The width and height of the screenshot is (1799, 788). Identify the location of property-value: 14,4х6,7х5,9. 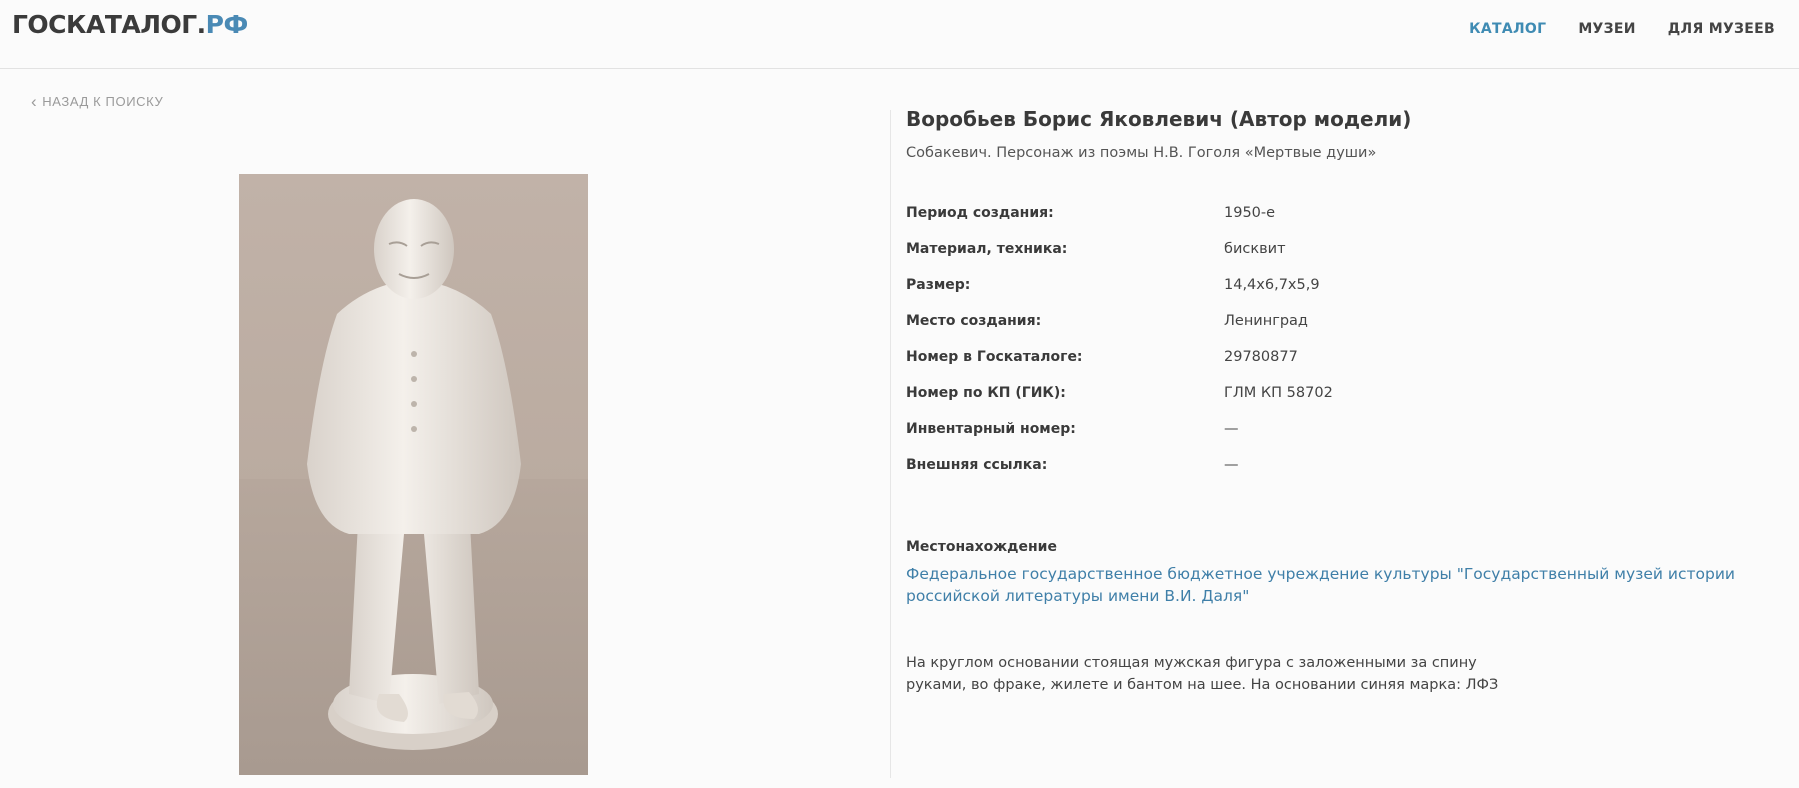
(1272, 285).